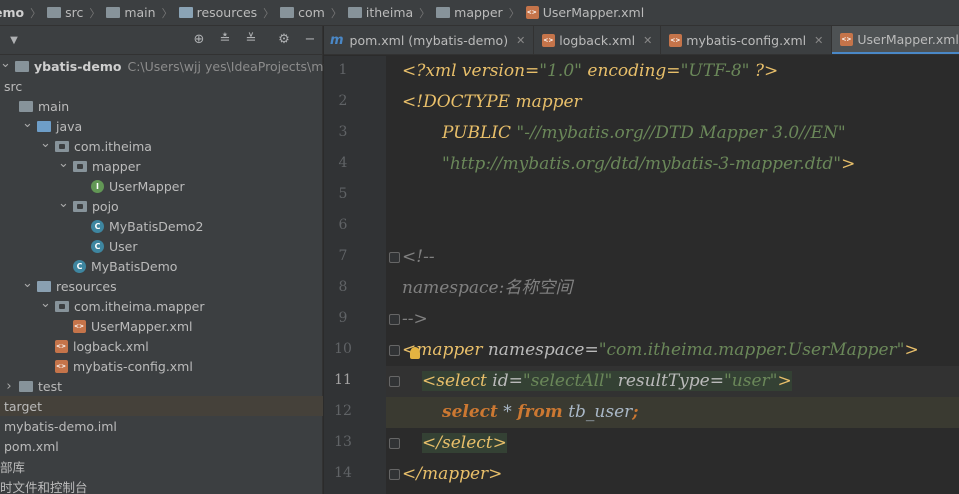  Describe the element at coordinates (111, 346) in the screenshot. I see `tree-item-label: logback.xml` at that location.